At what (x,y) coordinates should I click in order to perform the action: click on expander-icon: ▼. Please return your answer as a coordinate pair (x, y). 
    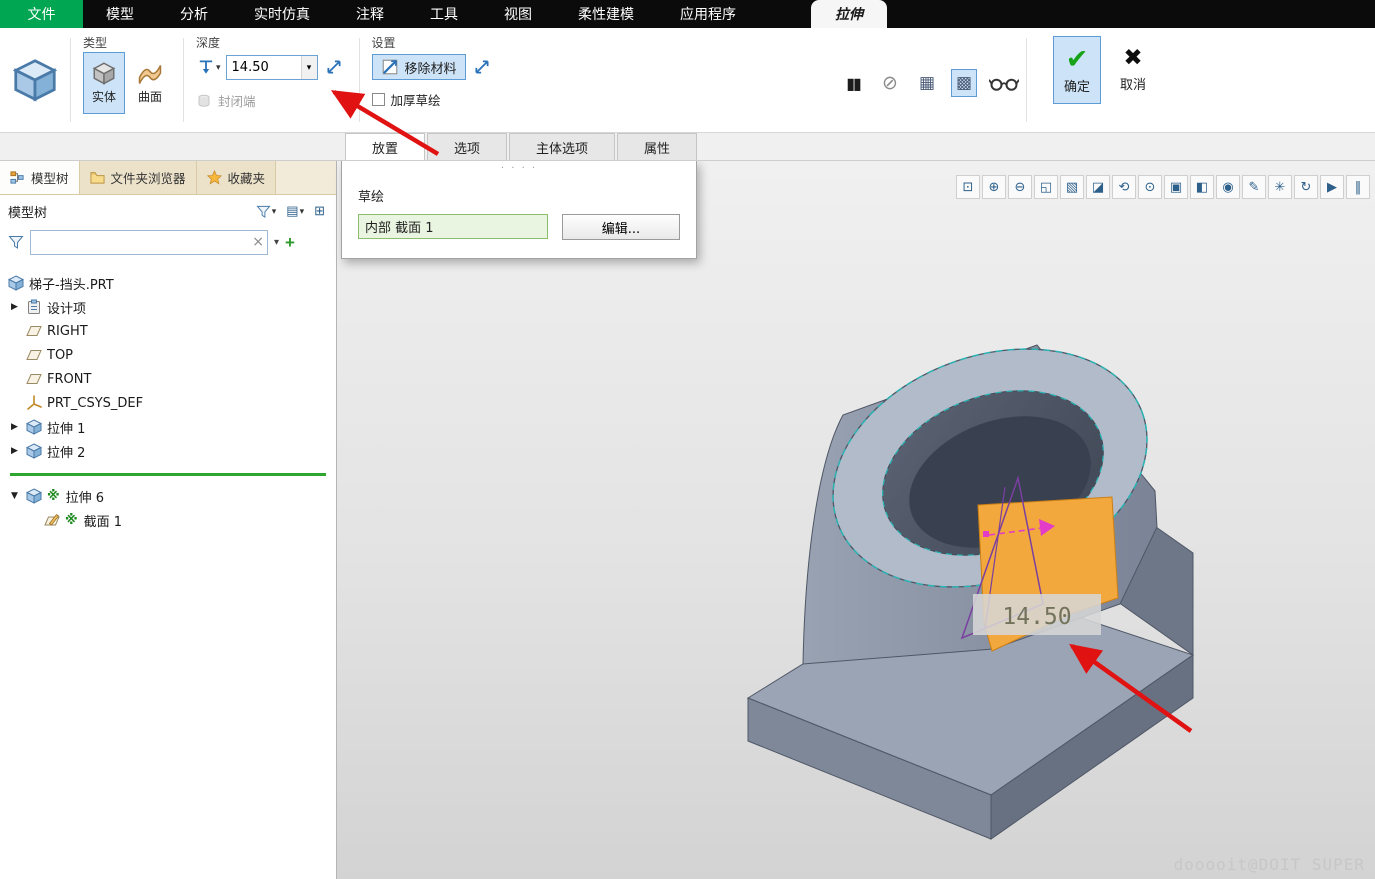
    Looking at the image, I should click on (14, 496).